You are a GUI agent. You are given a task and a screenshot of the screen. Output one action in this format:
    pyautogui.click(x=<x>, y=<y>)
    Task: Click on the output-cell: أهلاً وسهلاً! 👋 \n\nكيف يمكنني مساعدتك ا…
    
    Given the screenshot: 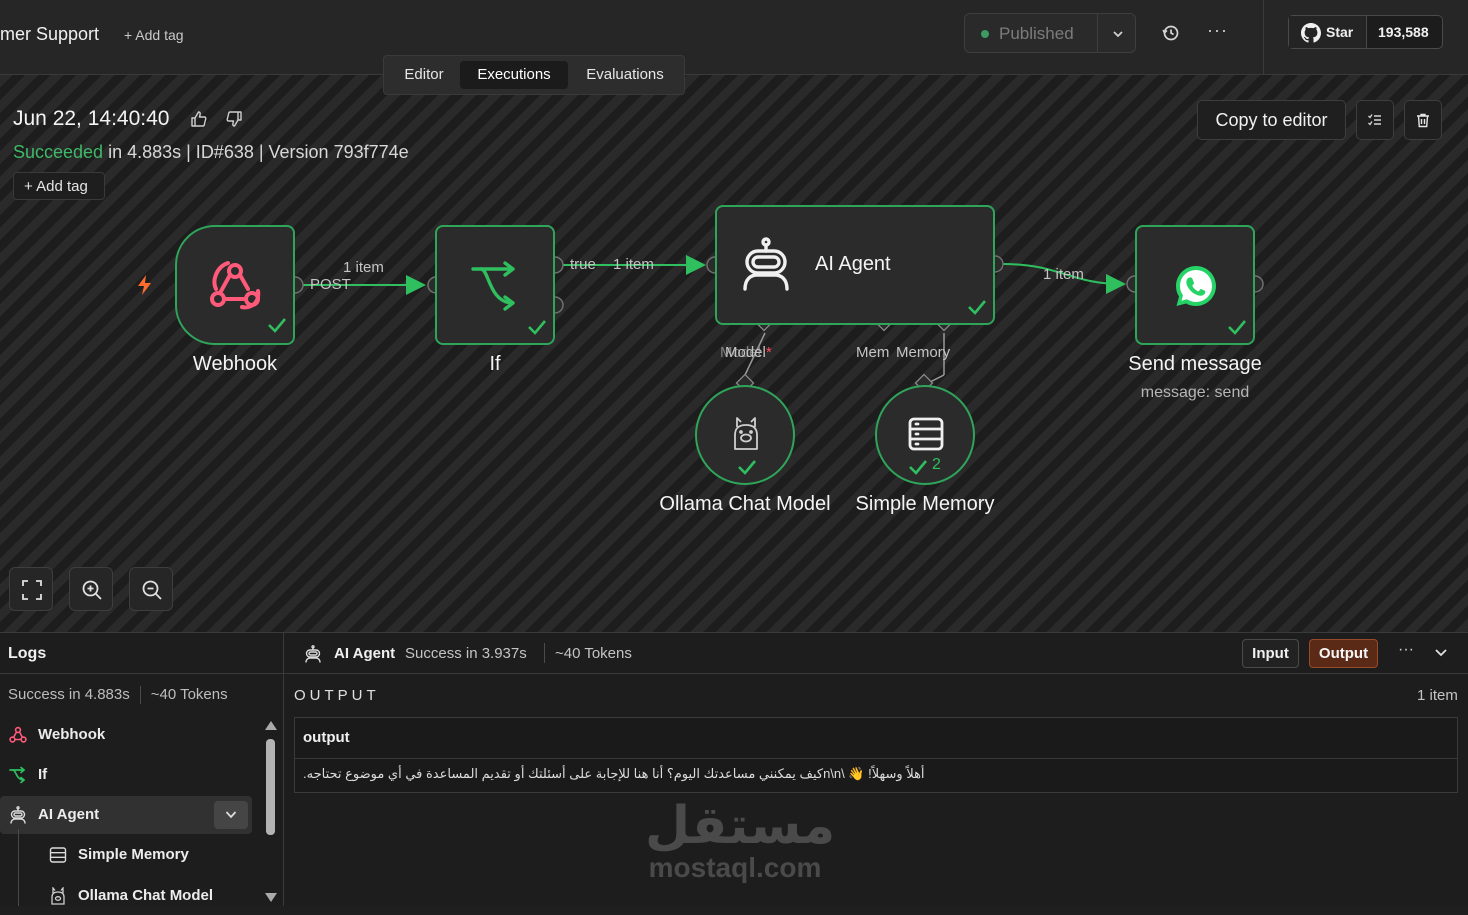 What is the action you would take?
    pyautogui.click(x=614, y=774)
    